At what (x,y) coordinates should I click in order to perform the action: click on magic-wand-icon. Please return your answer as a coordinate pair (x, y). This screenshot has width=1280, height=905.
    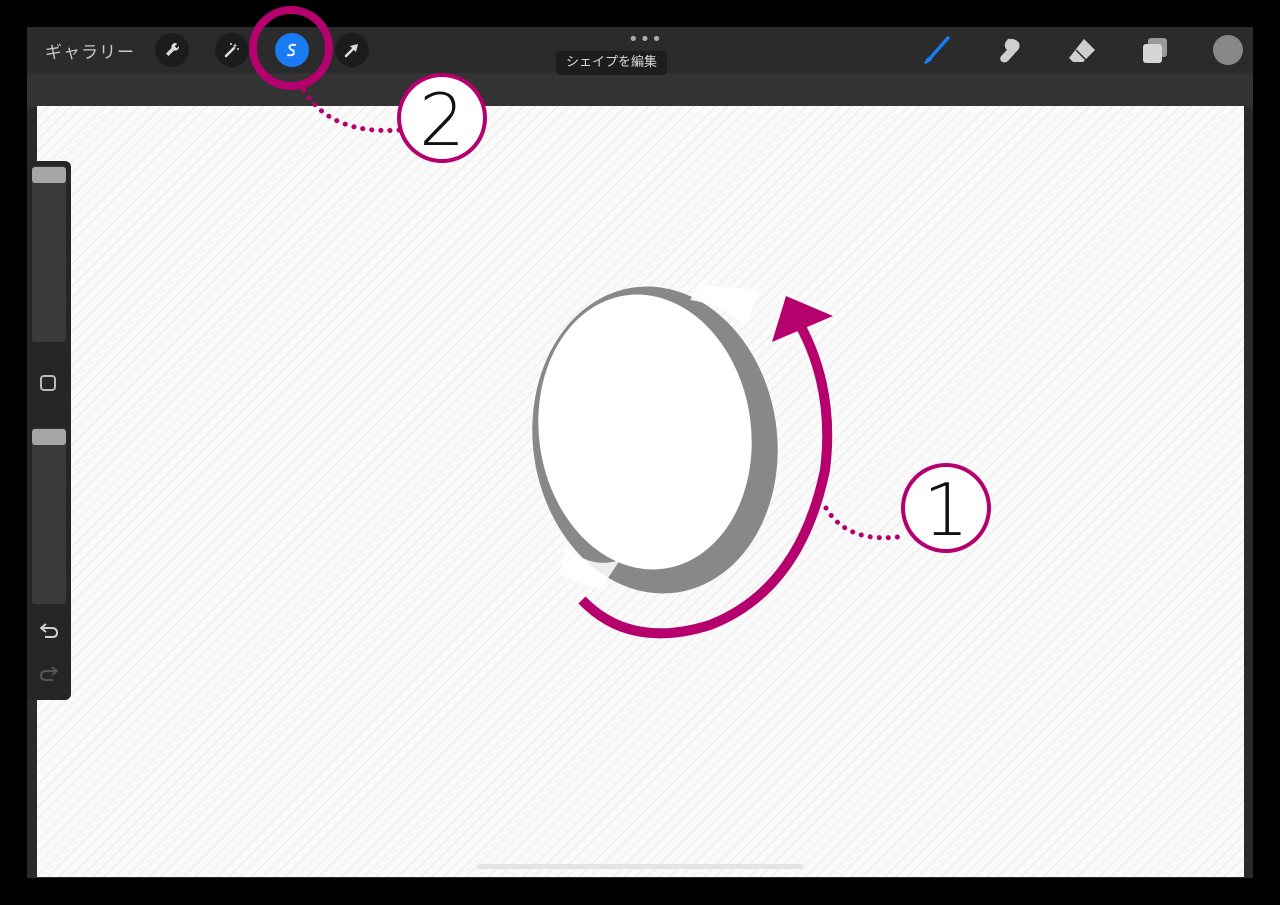
    Looking at the image, I should click on (231, 50).